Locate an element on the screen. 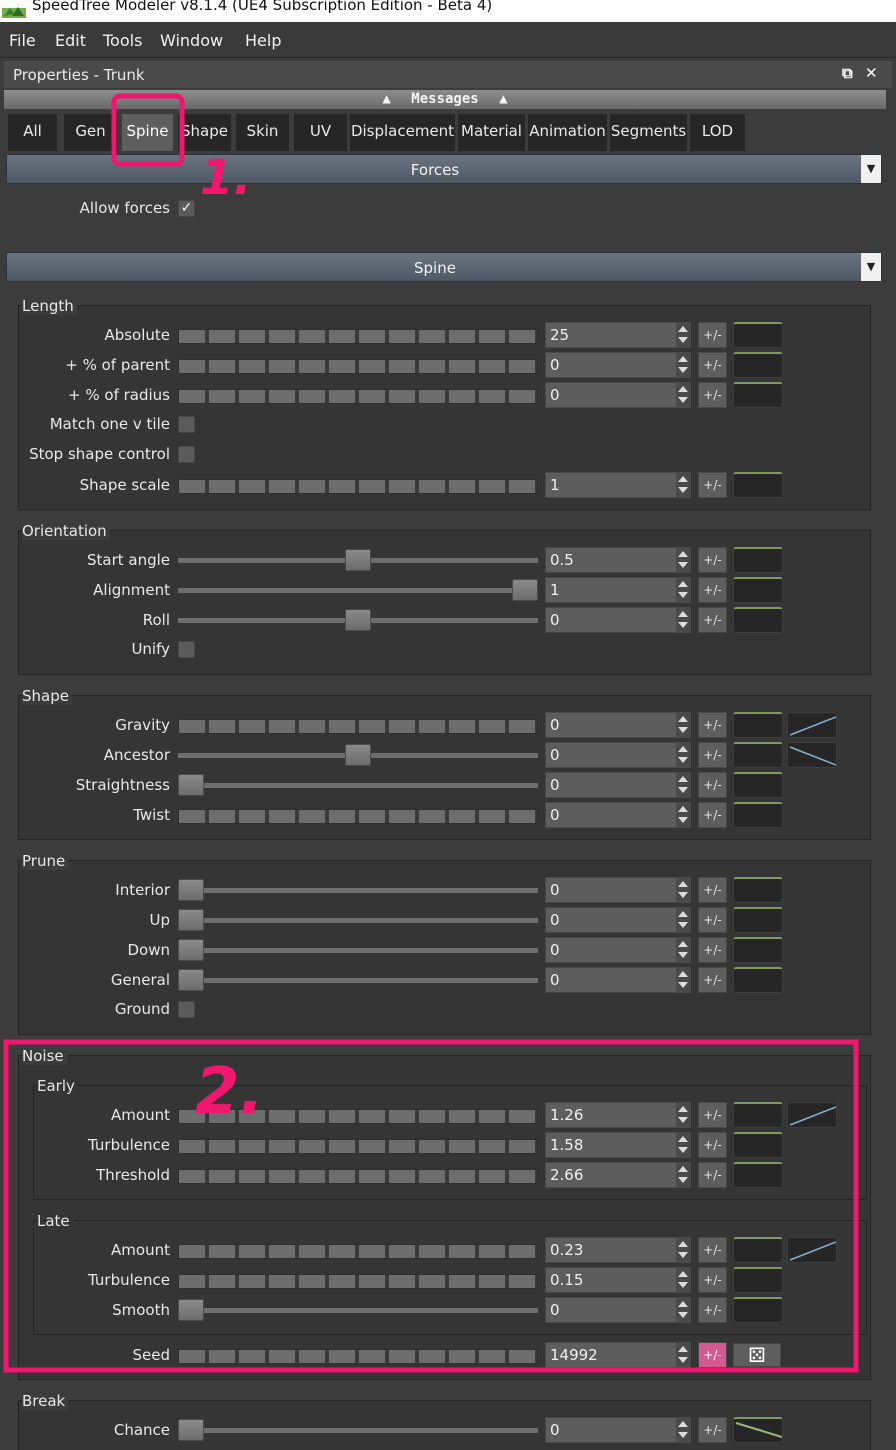 Image resolution: width=896 pixels, height=1450 pixels. gravity-slider is located at coordinates (358, 726).